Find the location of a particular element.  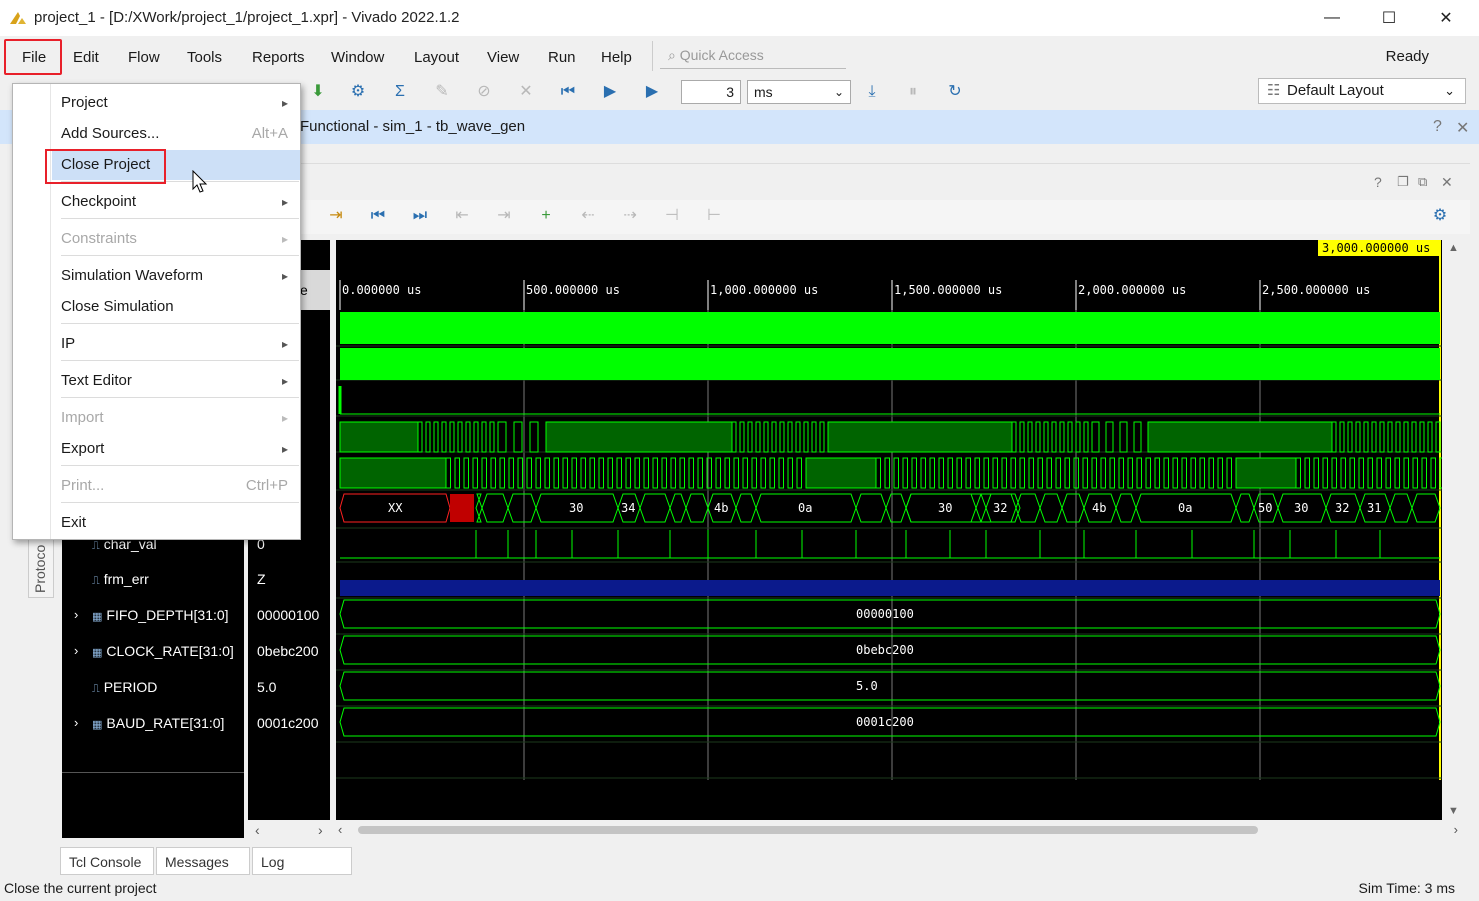

settings-icon: ⚙ is located at coordinates (358, 92).